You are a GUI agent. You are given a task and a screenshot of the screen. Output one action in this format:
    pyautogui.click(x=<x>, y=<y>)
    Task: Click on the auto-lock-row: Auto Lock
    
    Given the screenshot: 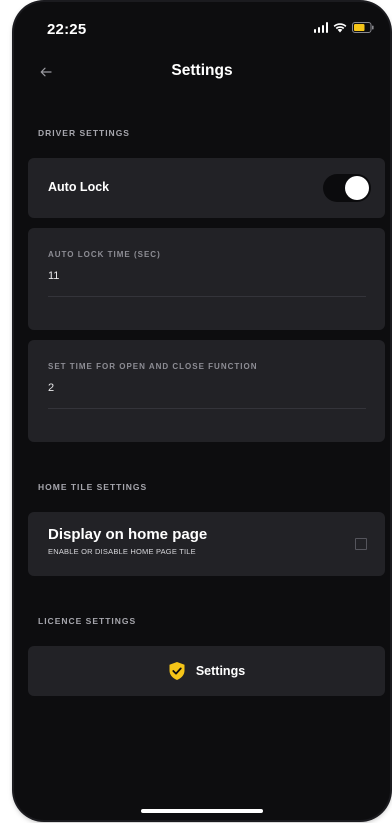 What is the action you would take?
    pyautogui.click(x=206, y=188)
    